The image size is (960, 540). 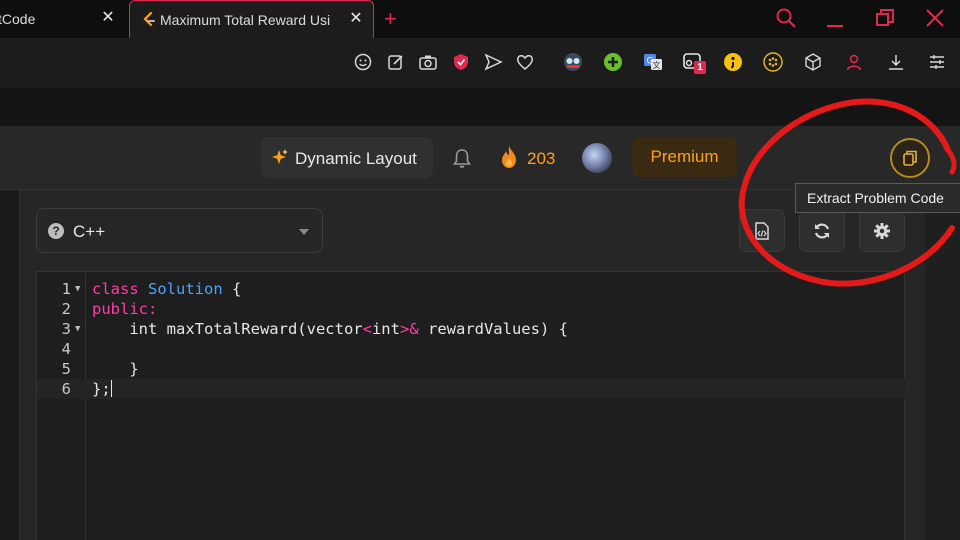 What do you see at coordinates (66, 389) in the screenshot?
I see `line-number: 6` at bounding box center [66, 389].